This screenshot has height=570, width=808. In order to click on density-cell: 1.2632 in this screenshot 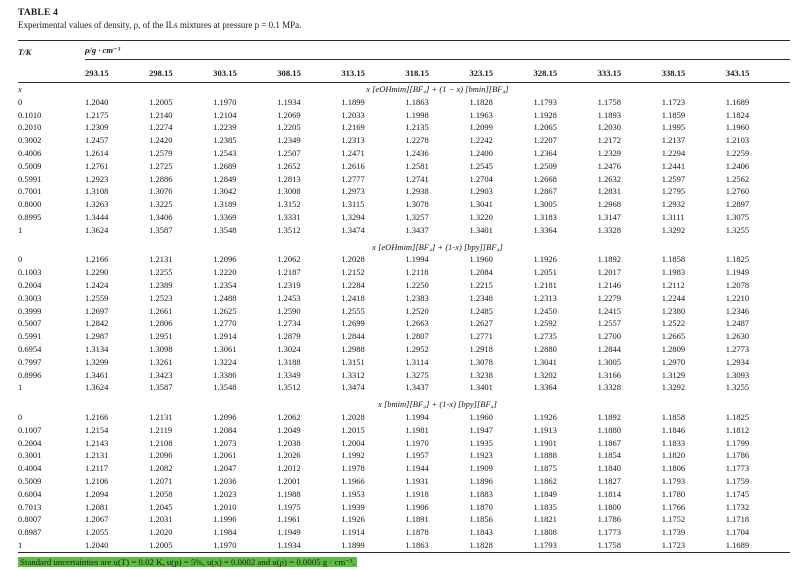, I will do `click(609, 178)`.